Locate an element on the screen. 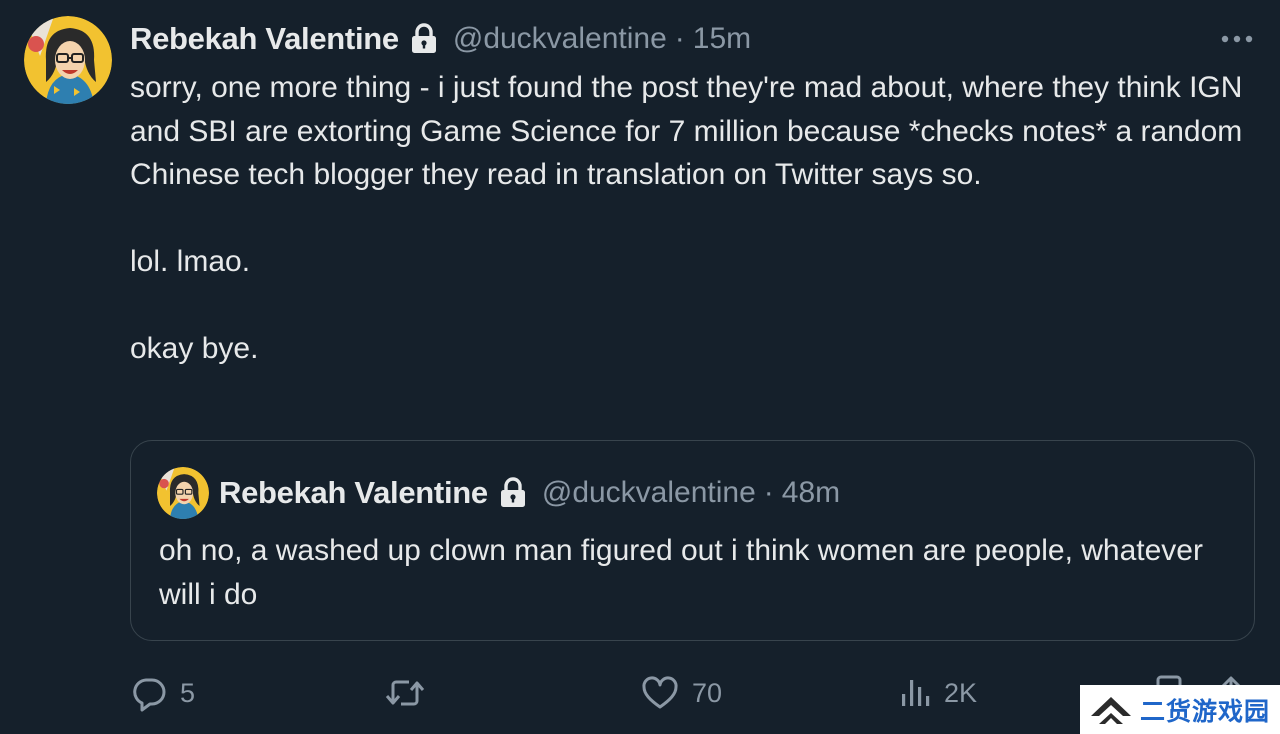 This screenshot has width=1280, height=734. author-handle: @duckvalentine is located at coordinates (560, 39).